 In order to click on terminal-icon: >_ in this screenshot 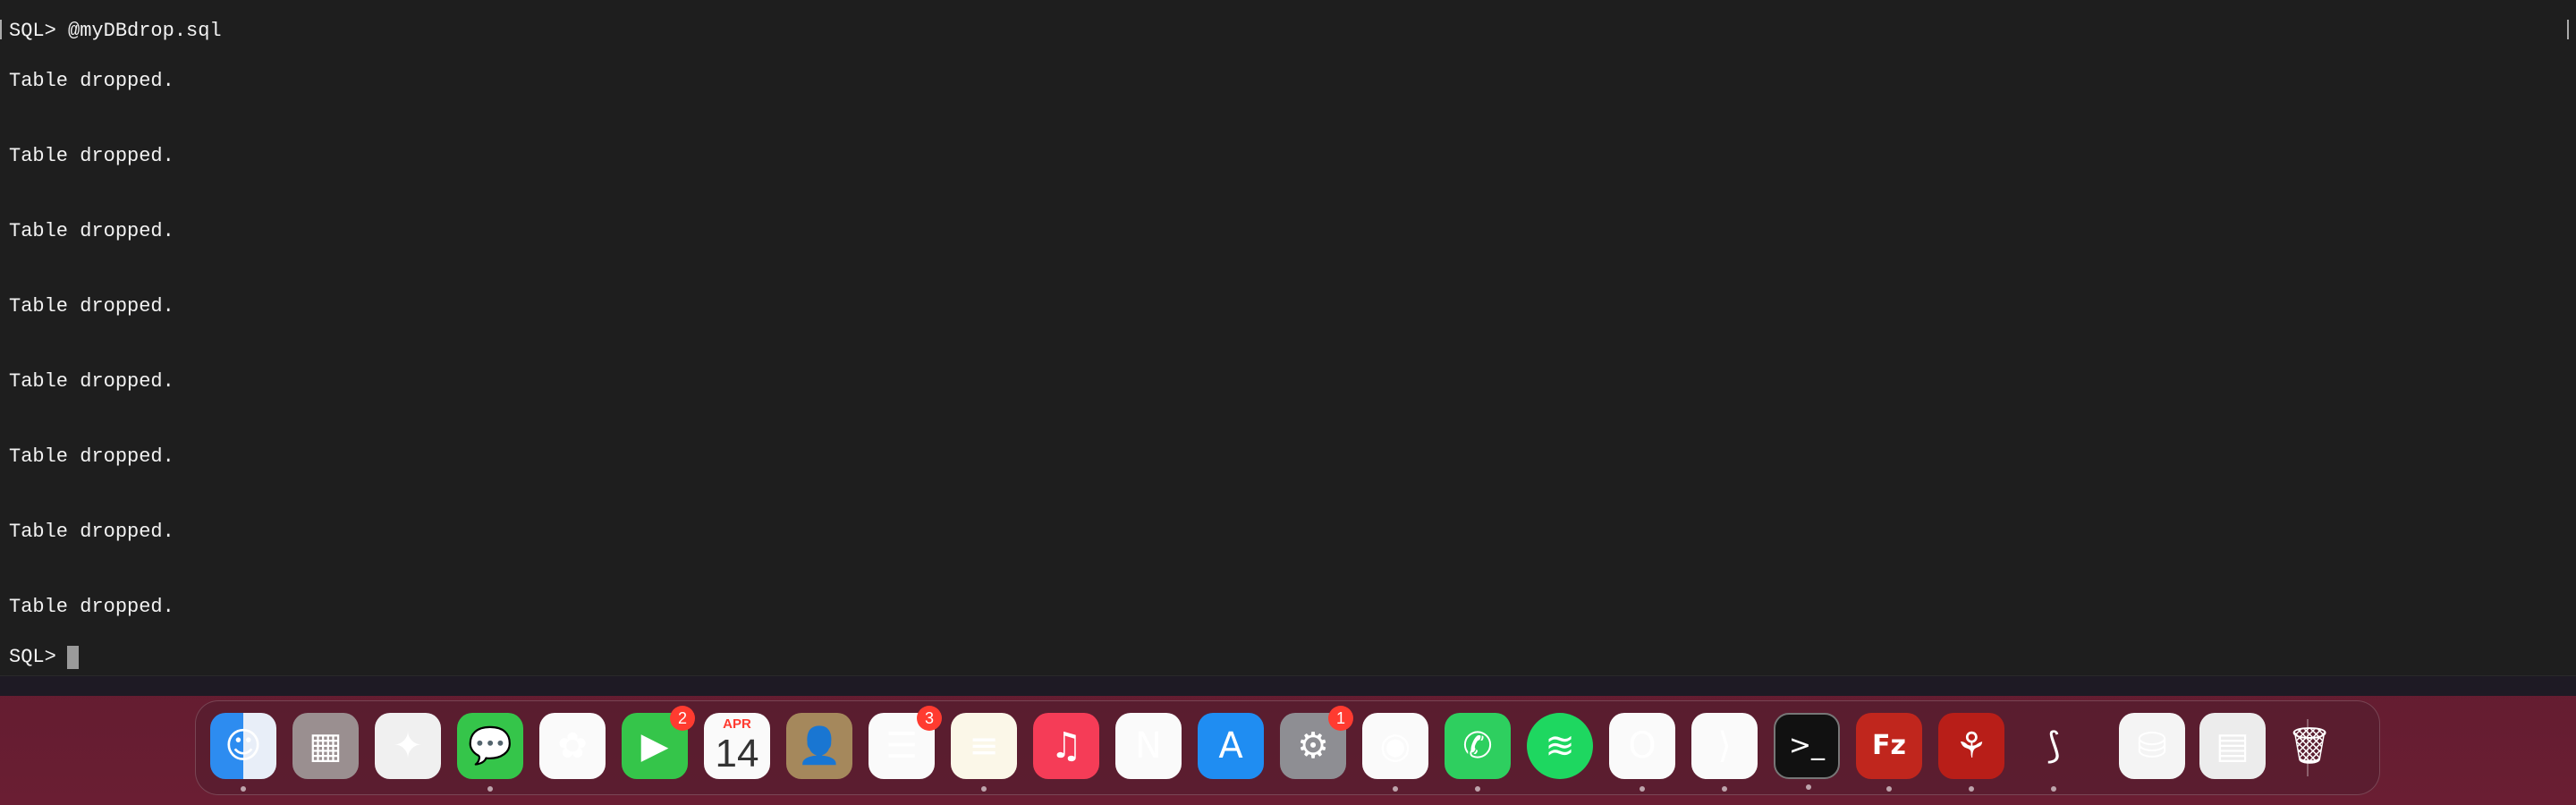, I will do `click(1807, 745)`.